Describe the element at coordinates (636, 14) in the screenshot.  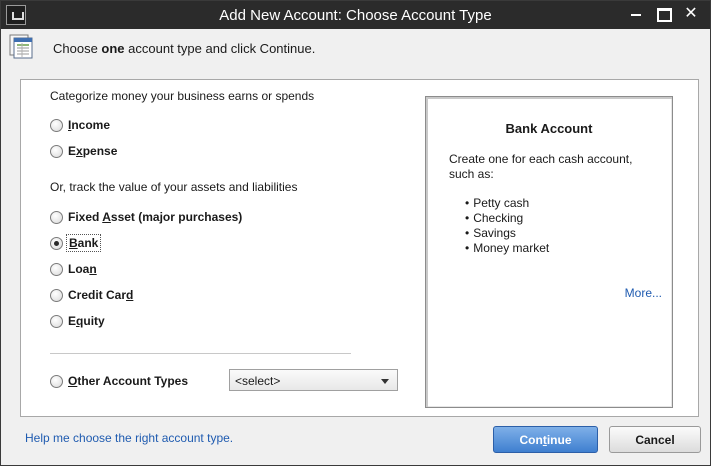
I see `minimize-button` at that location.